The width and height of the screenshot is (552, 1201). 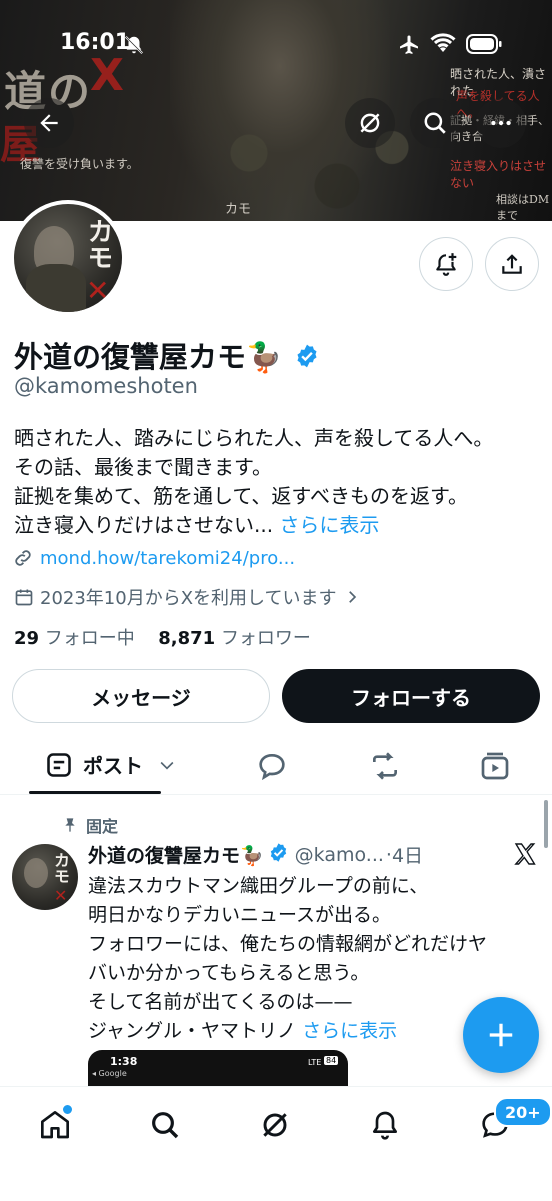 What do you see at coordinates (141, 696) in the screenshot?
I see `message-button: メッセージ` at bounding box center [141, 696].